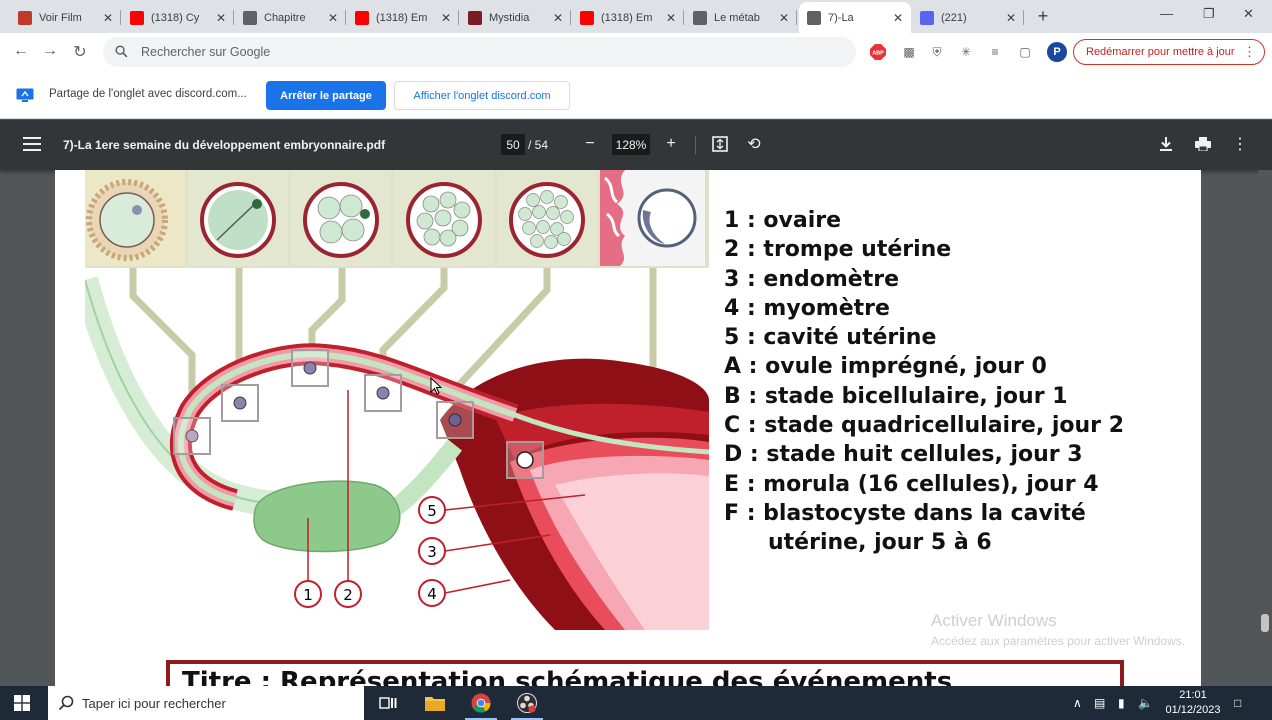  I want to click on file-explorer-icon, so click(435, 703).